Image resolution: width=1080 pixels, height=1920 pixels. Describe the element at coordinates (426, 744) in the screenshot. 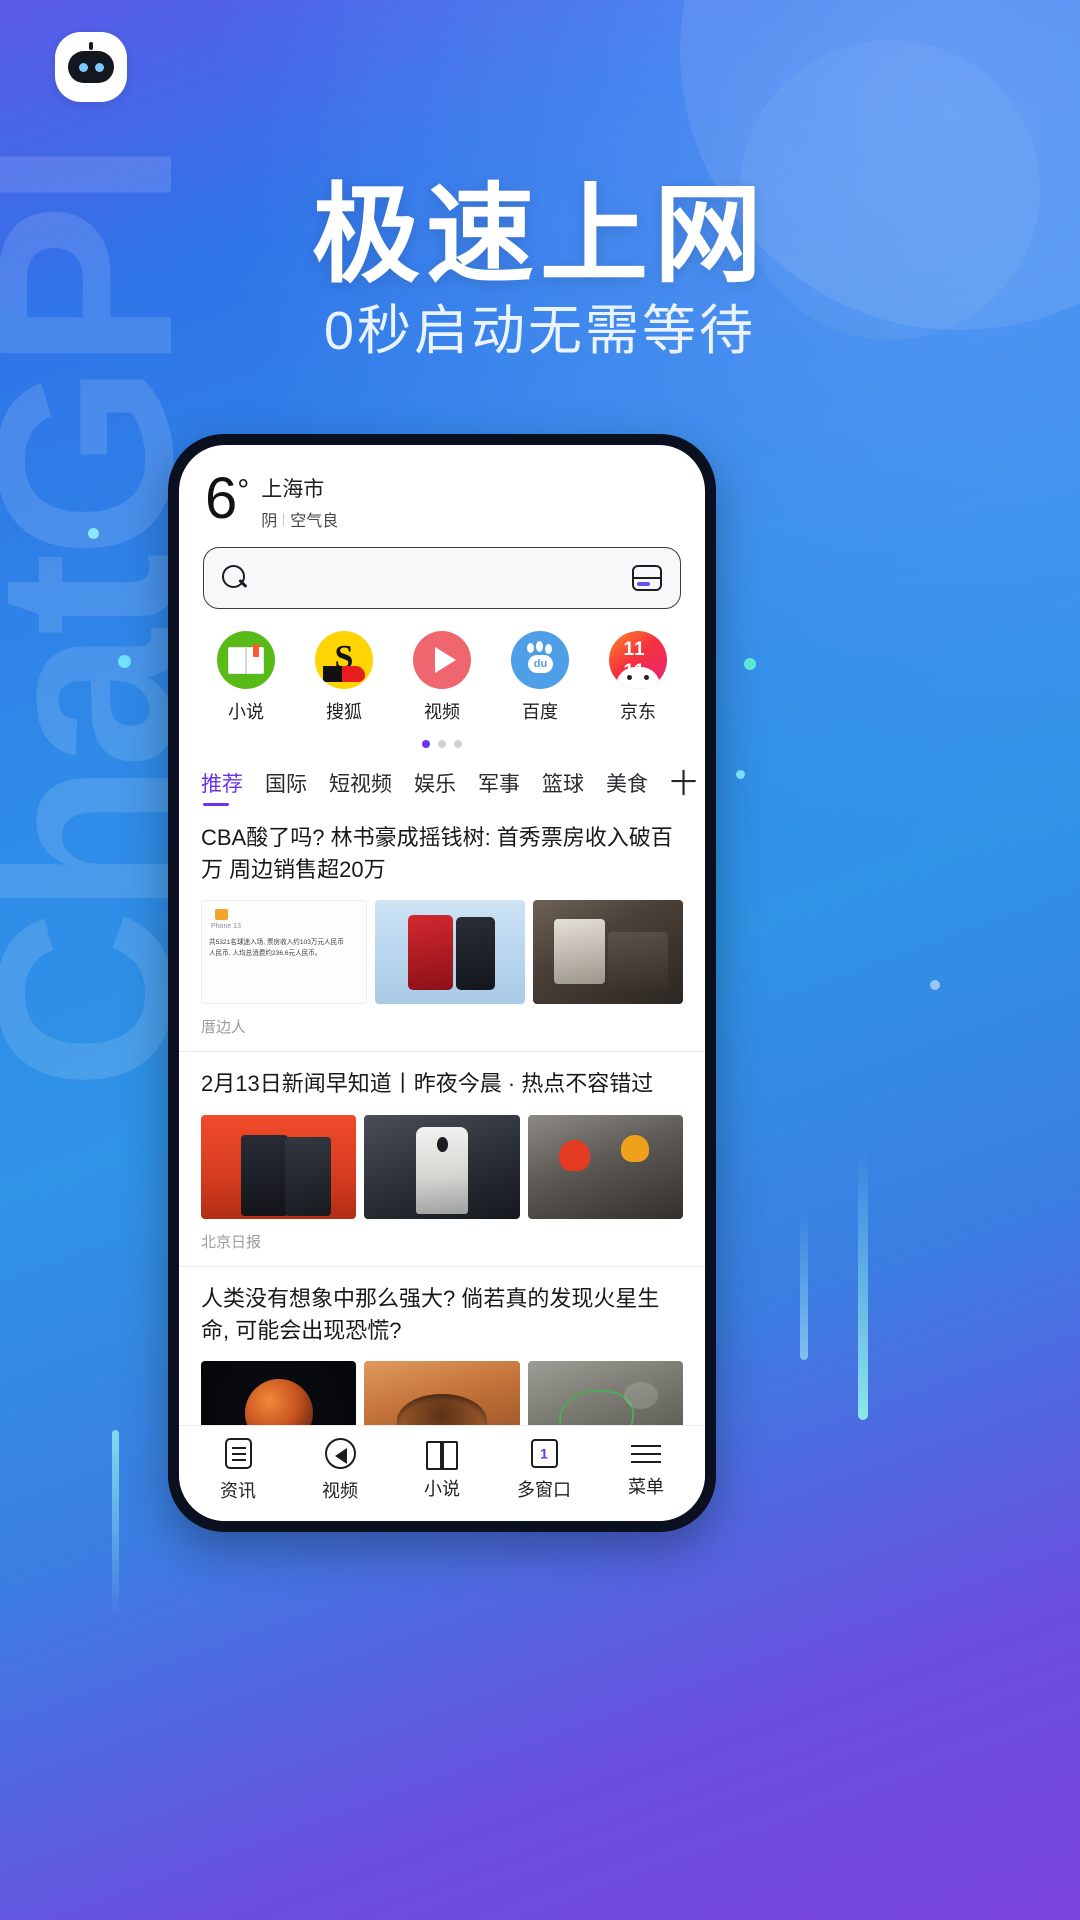

I see `pager-dot-active` at that location.